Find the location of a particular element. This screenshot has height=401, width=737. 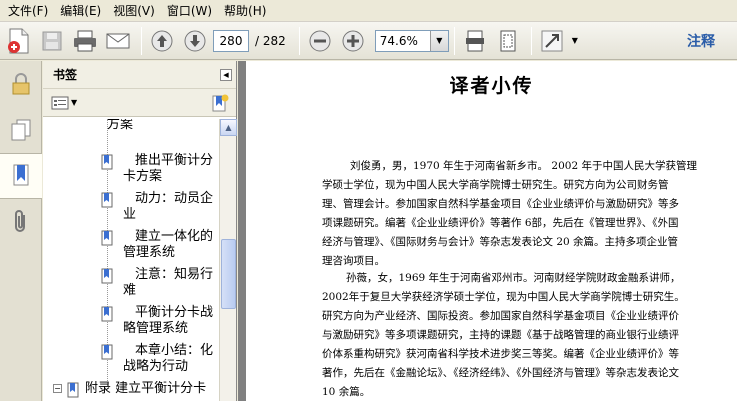

bookmark-label: 建立一体化的管理系统 is located at coordinates (168, 244).